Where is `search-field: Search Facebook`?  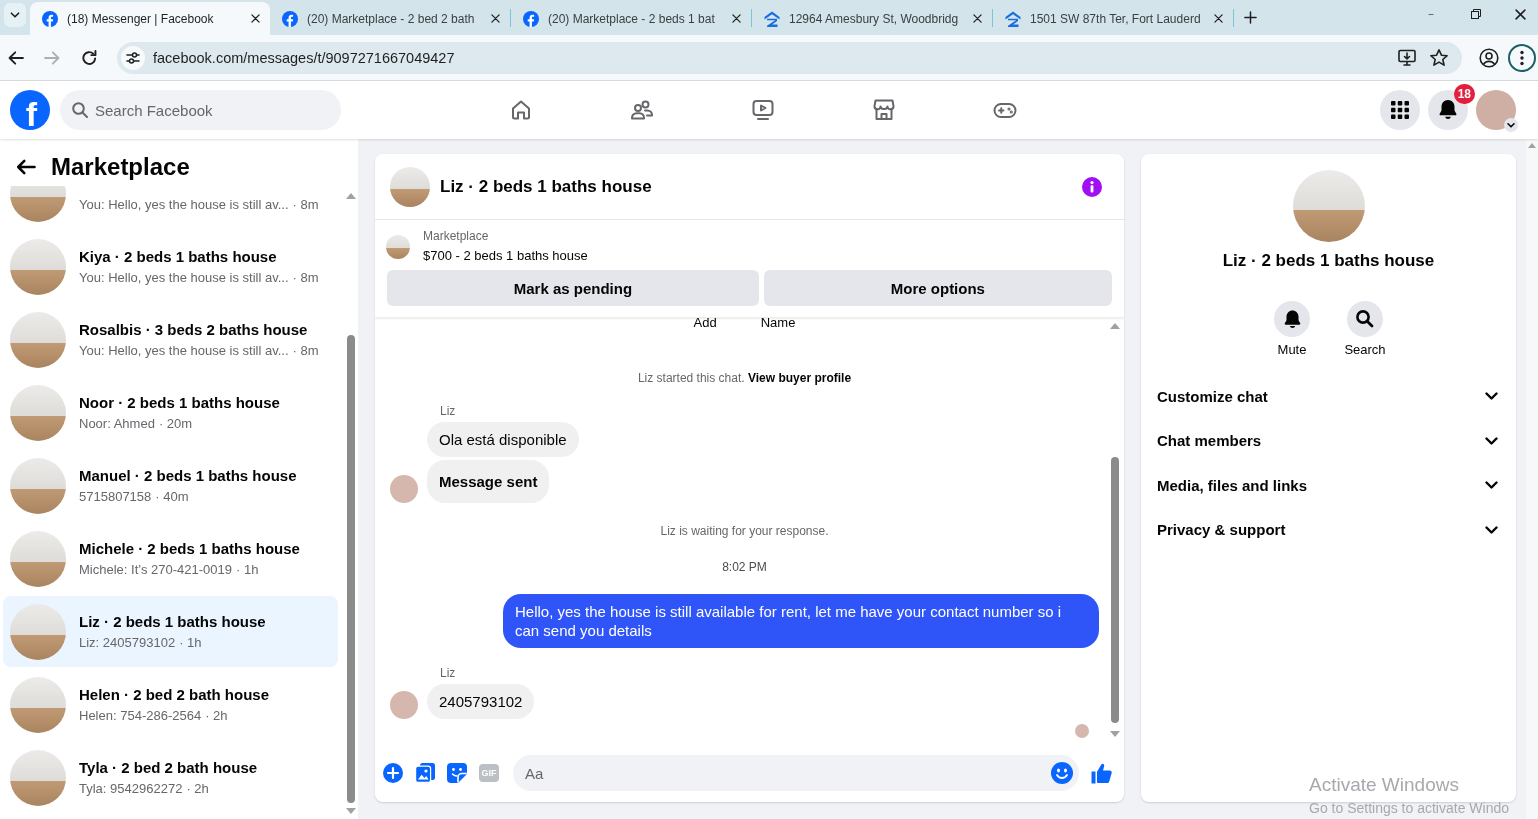 search-field: Search Facebook is located at coordinates (200, 110).